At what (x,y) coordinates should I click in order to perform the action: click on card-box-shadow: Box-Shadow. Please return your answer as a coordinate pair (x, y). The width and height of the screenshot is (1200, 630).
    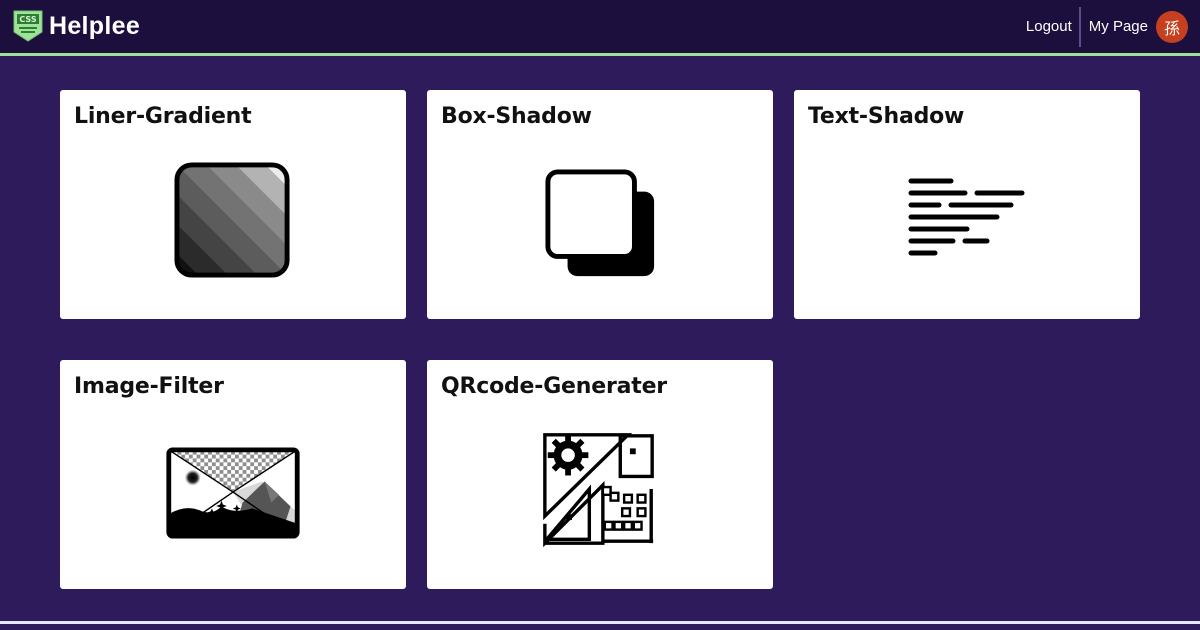
    Looking at the image, I should click on (600, 204).